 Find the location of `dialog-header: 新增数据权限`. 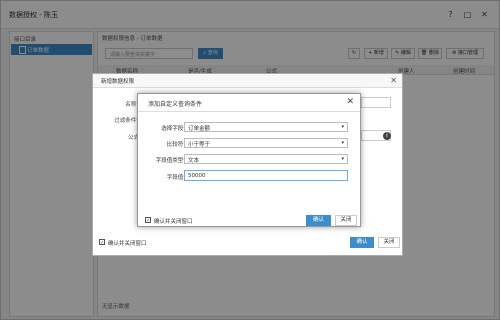

dialog-header: 新增数据权限 is located at coordinates (247, 81).